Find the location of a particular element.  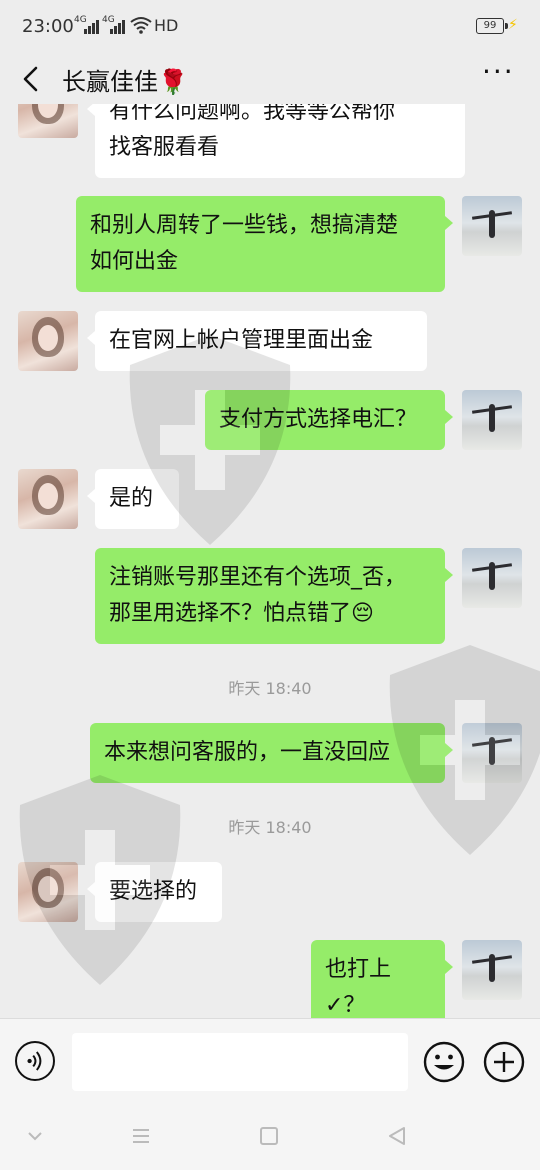

triangle-back-icon is located at coordinates (397, 1136).